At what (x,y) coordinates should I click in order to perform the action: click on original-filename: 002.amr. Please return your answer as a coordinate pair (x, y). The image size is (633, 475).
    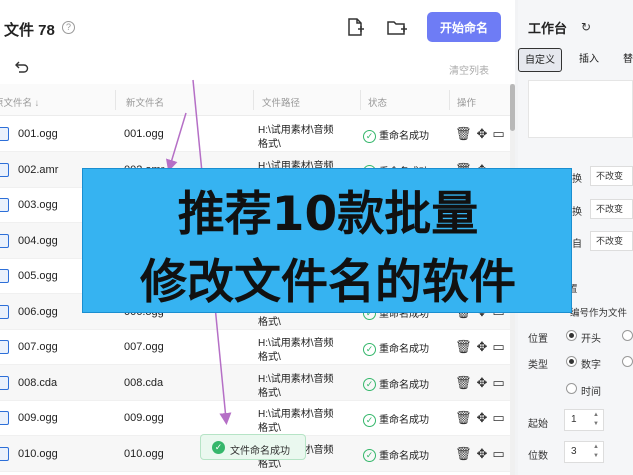
    Looking at the image, I should click on (38, 169).